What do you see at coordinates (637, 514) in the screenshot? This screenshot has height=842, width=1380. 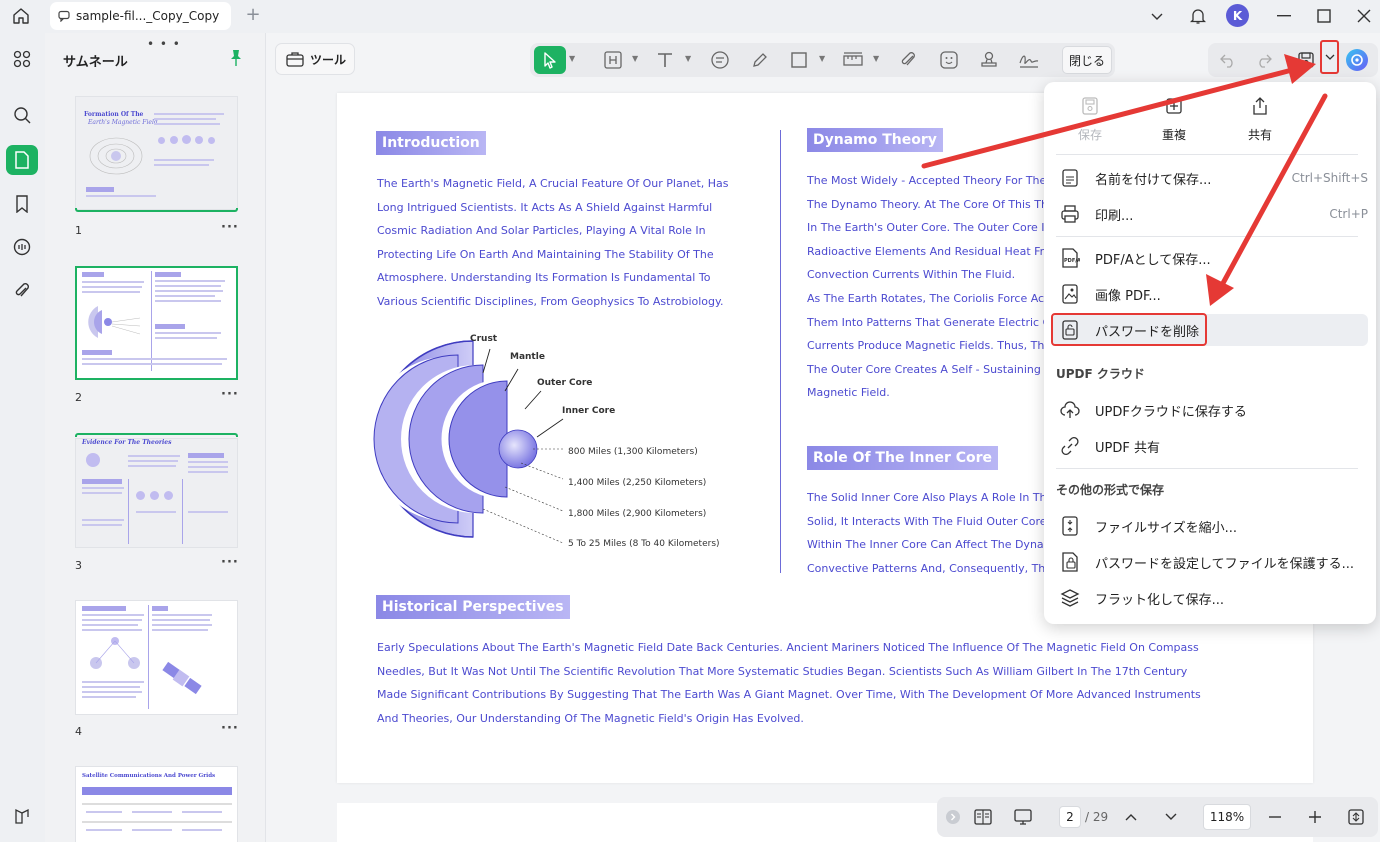 I see `label-depth-3: 1,800 Miles (2,900 Kilometers)` at bounding box center [637, 514].